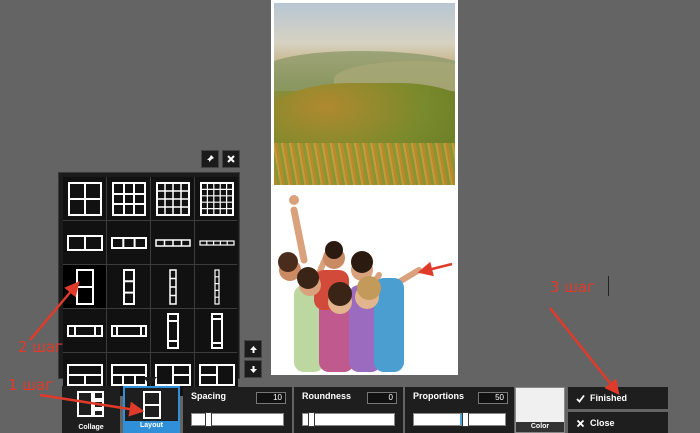 The width and height of the screenshot is (700, 433). What do you see at coordinates (435, 269) in the screenshot?
I see `arrow-photo` at bounding box center [435, 269].